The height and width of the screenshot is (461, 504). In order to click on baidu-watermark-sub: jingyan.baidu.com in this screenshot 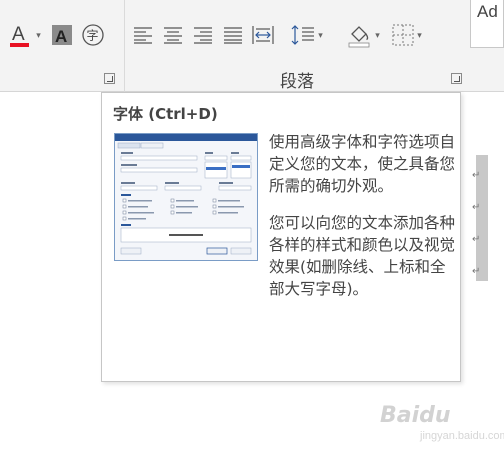, I will do `click(462, 436)`.